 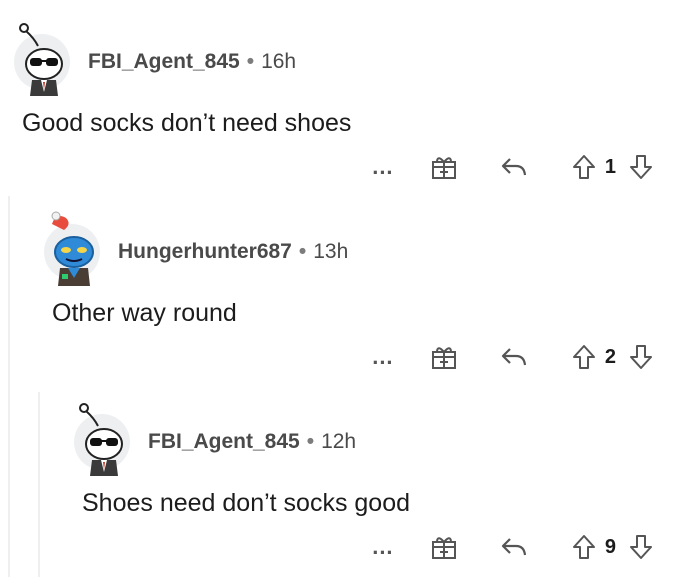 I want to click on comment-header: FBI_Agent_845 • 12h, so click(x=215, y=439).